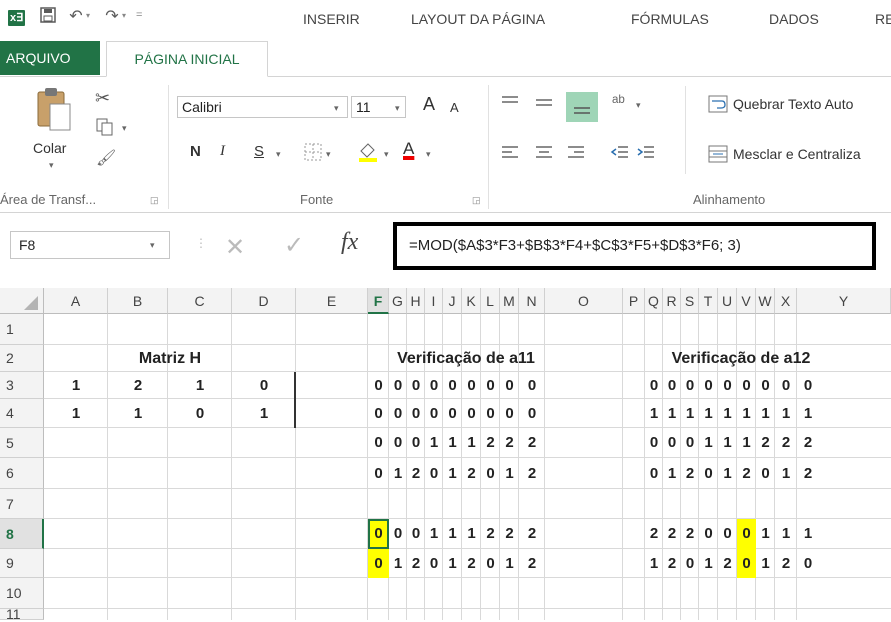 The image size is (891, 622). What do you see at coordinates (478, 19) in the screenshot?
I see `tab-page-layout: LAYOUT DA PÁGINA` at bounding box center [478, 19].